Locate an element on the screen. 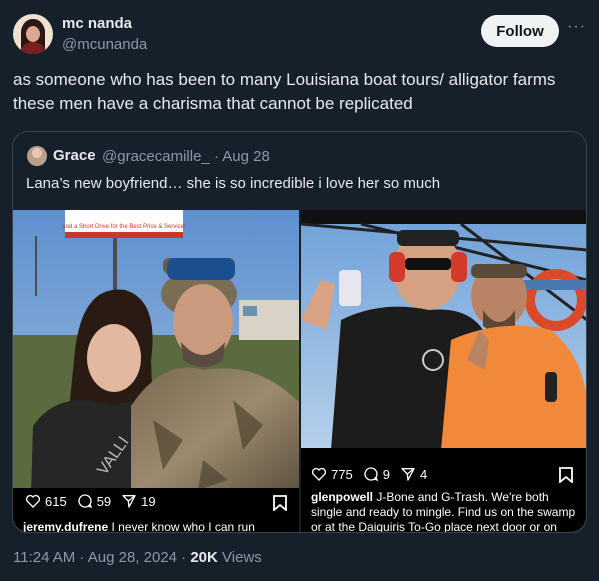 The height and width of the screenshot is (581, 599). author-name: mc nanda is located at coordinates (97, 23).